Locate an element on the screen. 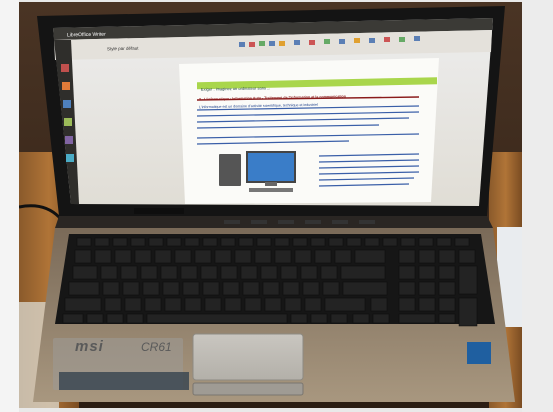 Image resolution: width=553 pixels, height=412 pixels. model-logo: CR61 is located at coordinates (156, 347).